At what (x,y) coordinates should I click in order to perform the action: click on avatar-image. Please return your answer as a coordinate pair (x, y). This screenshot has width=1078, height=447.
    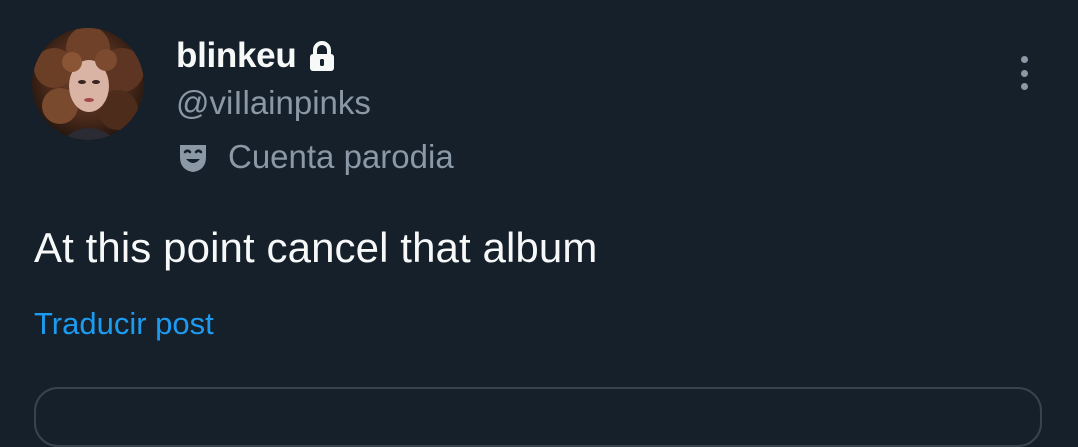
    Looking at the image, I should click on (88, 84).